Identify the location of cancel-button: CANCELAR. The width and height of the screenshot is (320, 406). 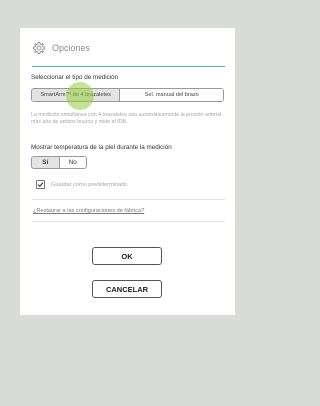
(127, 289).